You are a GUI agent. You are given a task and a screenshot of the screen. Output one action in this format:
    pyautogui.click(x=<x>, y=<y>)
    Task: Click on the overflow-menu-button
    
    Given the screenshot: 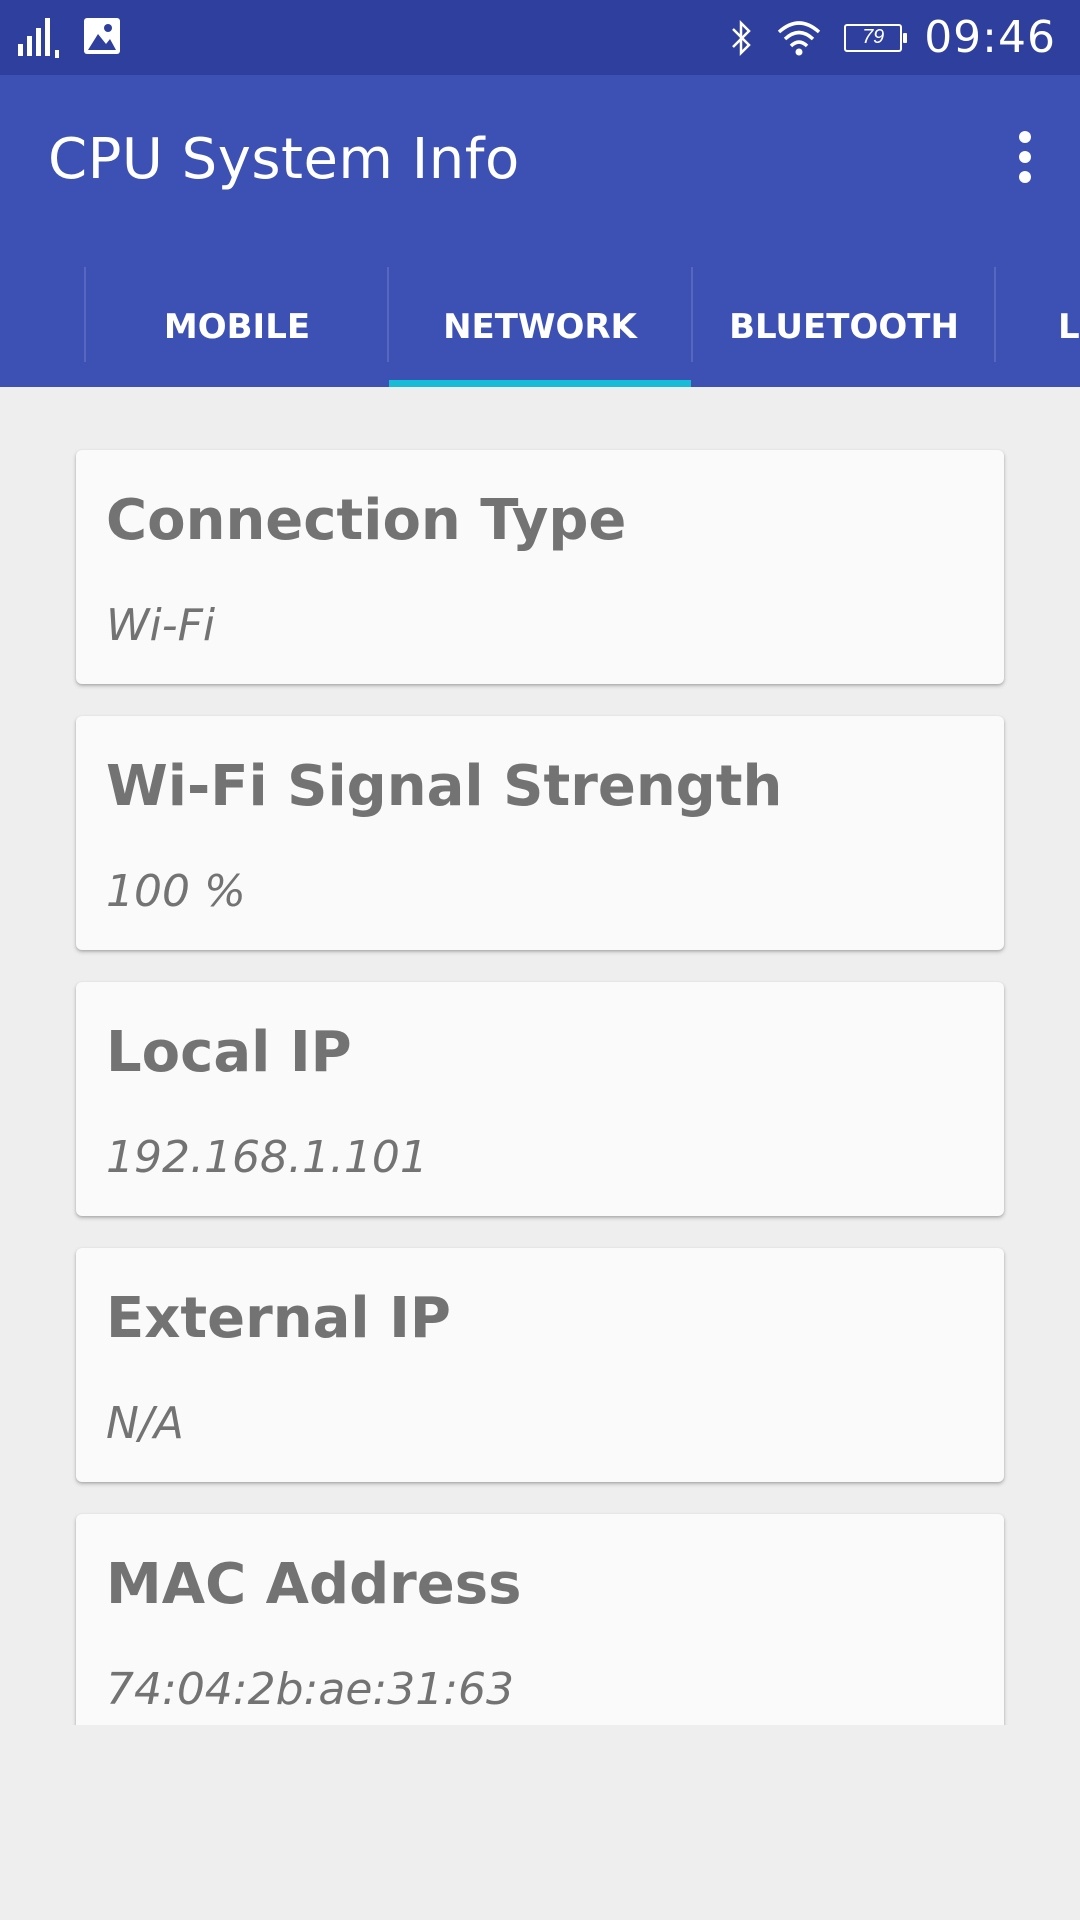 What is the action you would take?
    pyautogui.click(x=1025, y=157)
    